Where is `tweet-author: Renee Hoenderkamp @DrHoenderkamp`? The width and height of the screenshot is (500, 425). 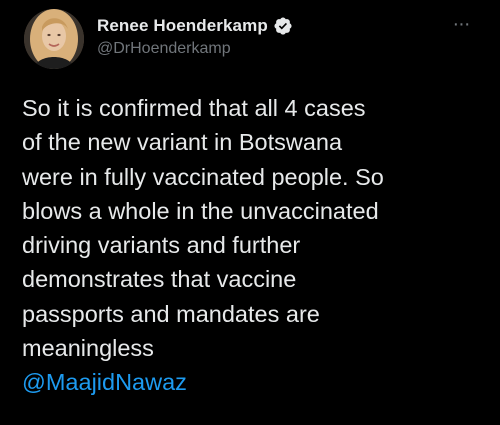 tweet-author: Renee Hoenderkamp @DrHoenderkamp is located at coordinates (268, 36).